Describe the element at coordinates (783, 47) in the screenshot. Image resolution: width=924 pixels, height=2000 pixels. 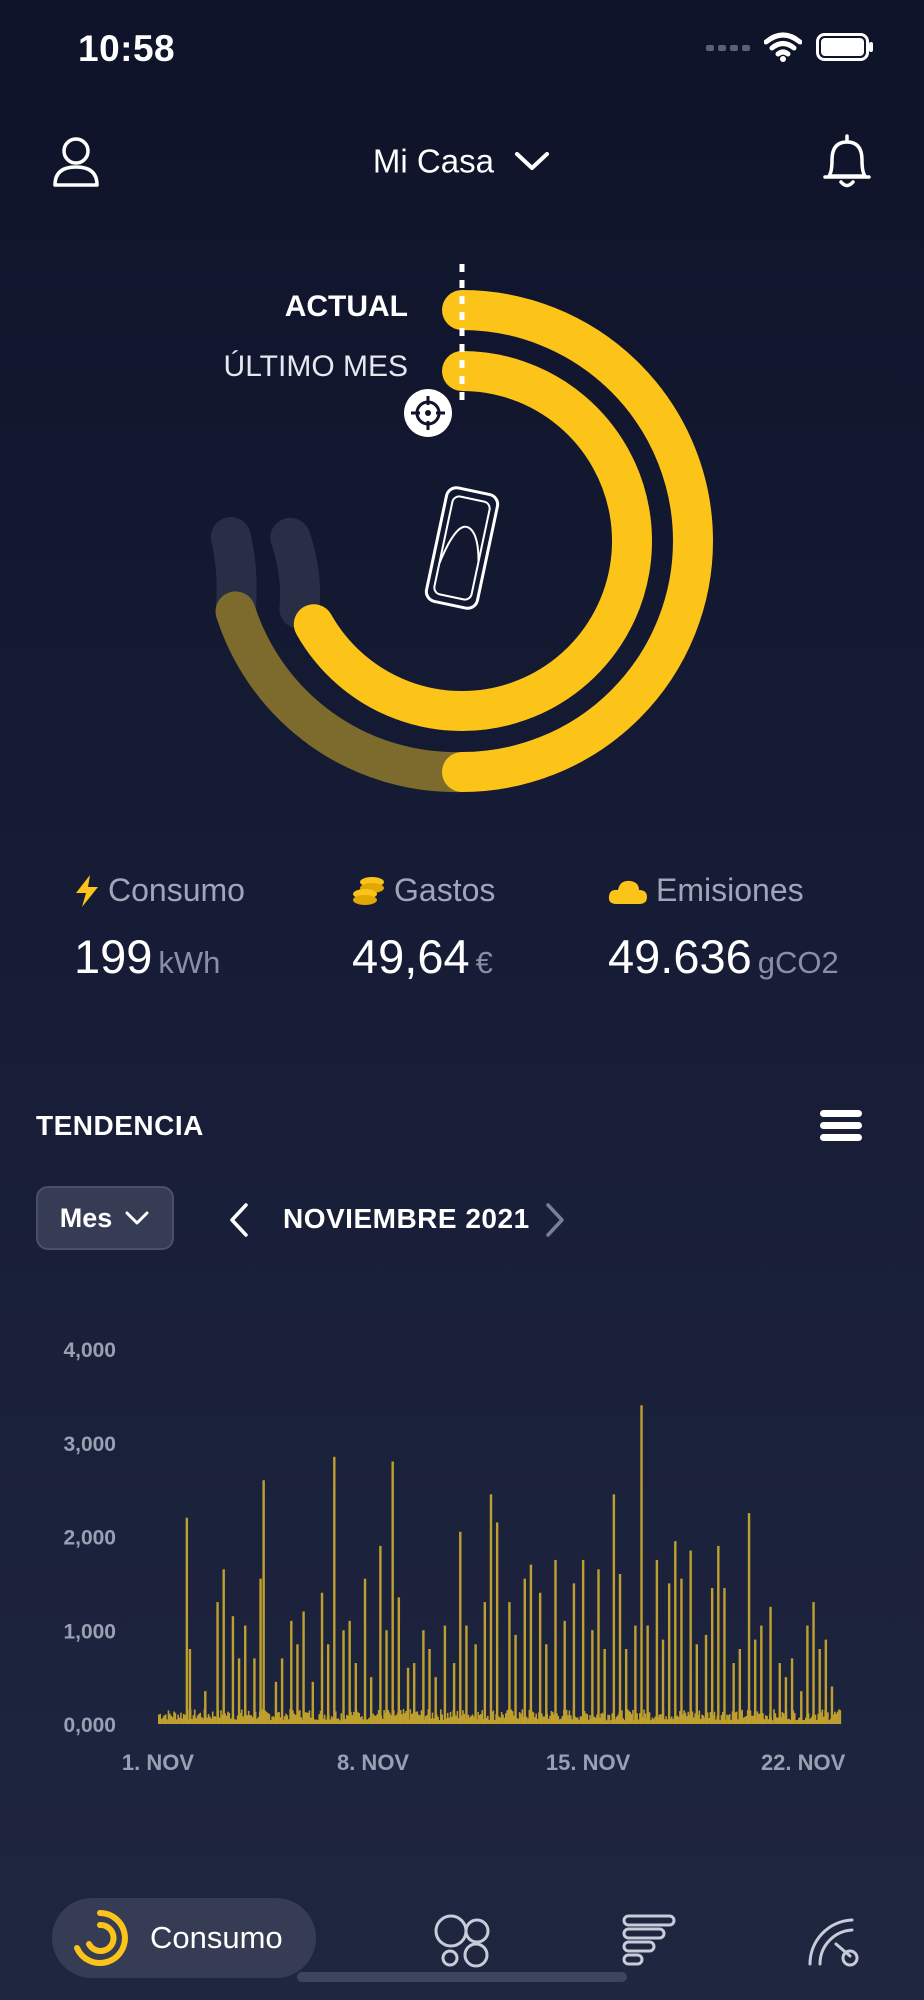
I see `wifi-icon` at that location.